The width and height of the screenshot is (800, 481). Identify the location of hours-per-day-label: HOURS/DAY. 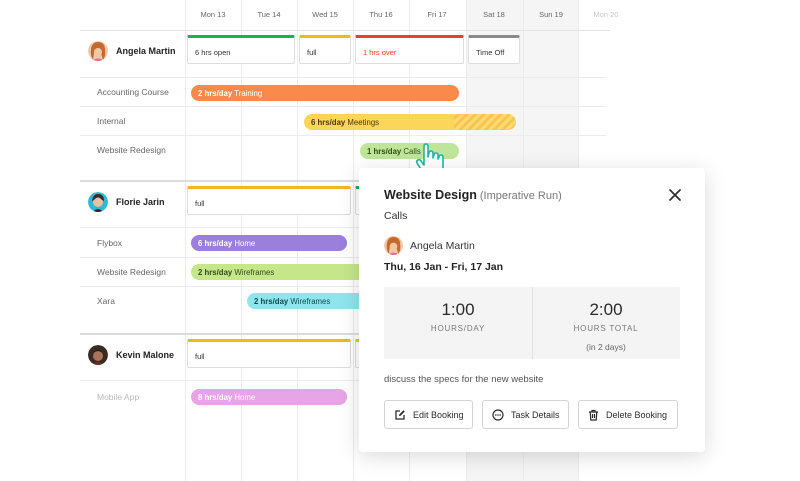
(458, 328).